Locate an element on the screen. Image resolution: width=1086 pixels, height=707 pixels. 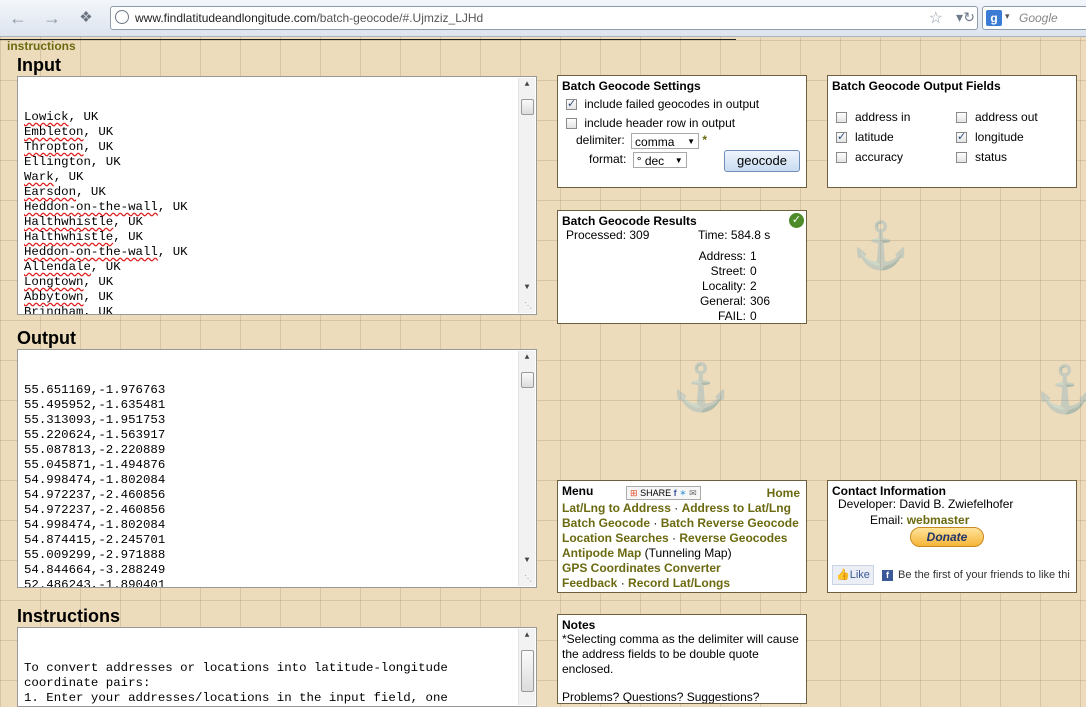
output-line: 55.313093,-1.951753 is located at coordinates (95, 420).